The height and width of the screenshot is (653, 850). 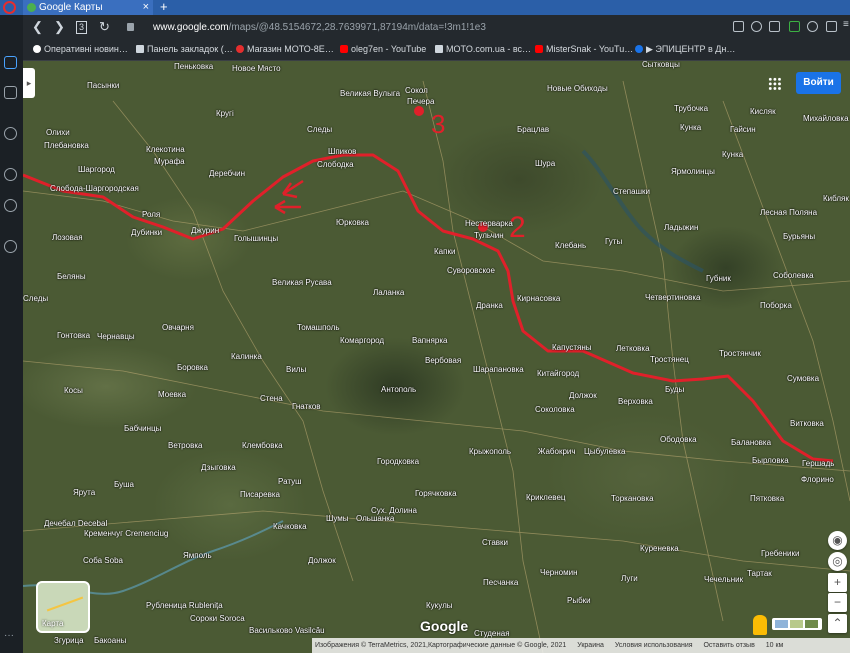 What do you see at coordinates (197, 555) in the screenshot?
I see `place-label: Ямполь` at bounding box center [197, 555].